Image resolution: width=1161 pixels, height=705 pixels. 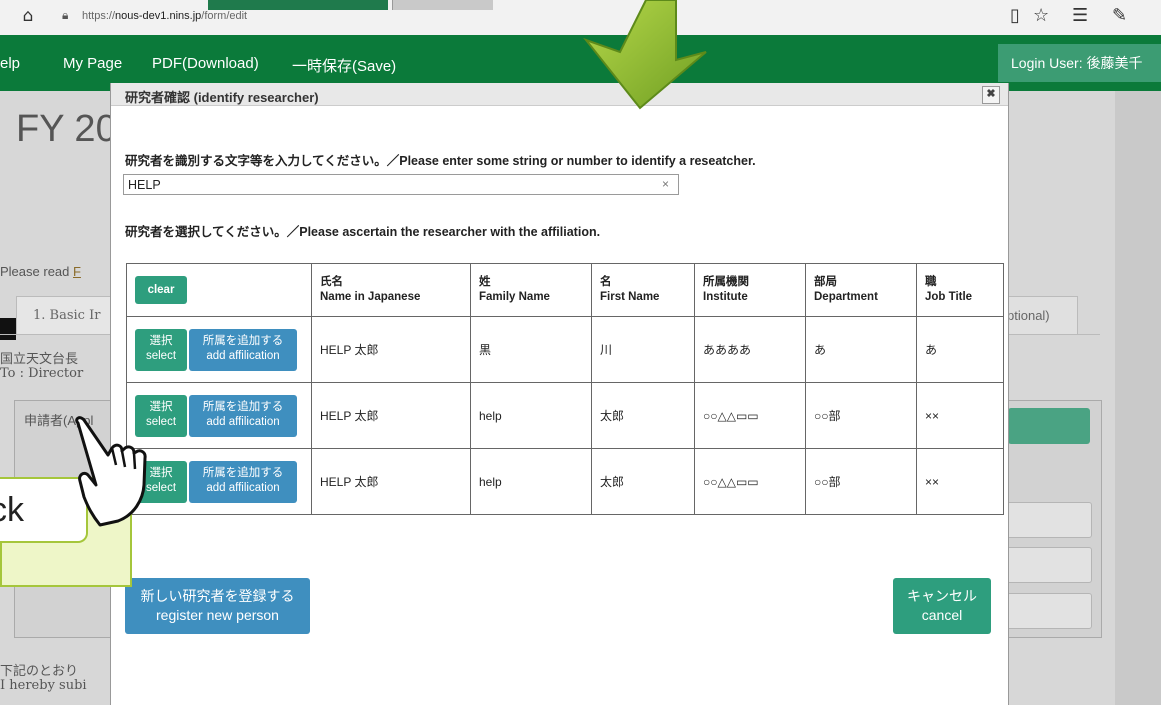 What do you see at coordinates (65, 15) in the screenshot?
I see `lock-icon: 🔒︎` at bounding box center [65, 15].